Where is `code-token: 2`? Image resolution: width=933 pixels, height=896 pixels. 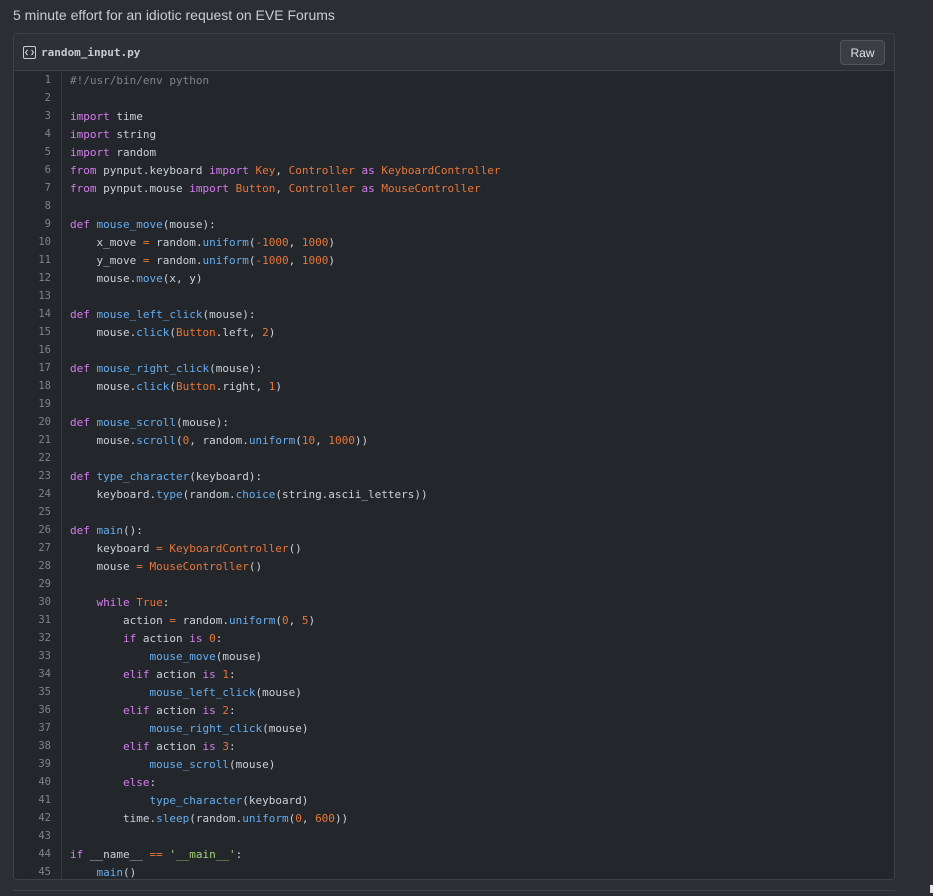 code-token: 2 is located at coordinates (225, 710).